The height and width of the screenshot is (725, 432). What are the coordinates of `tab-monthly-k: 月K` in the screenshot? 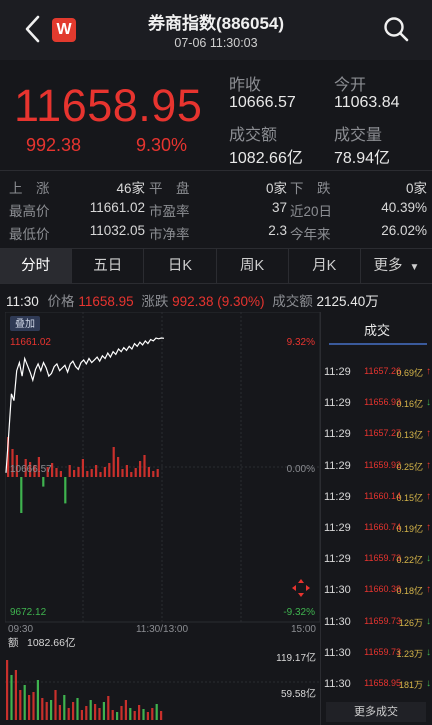 It's located at (325, 266).